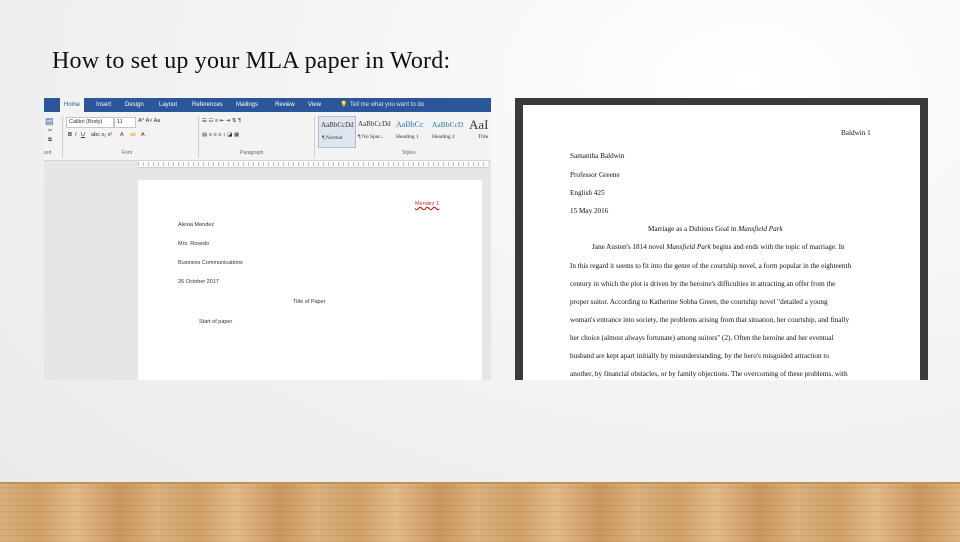 The width and height of the screenshot is (960, 542). Describe the element at coordinates (133, 135) in the screenshot. I see `highlight-icon: ab` at that location.